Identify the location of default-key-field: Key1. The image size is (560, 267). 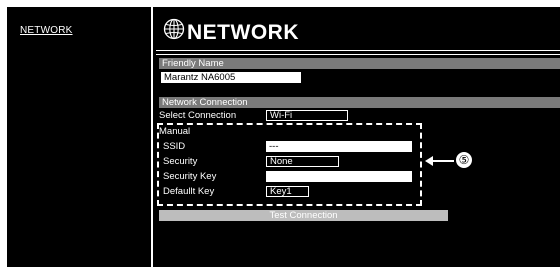
(287, 191).